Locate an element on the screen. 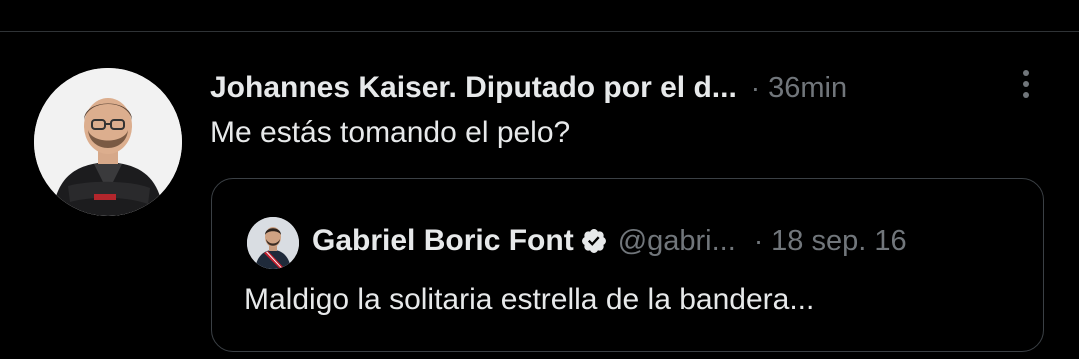 The width and height of the screenshot is (1079, 359). author-avatar is located at coordinates (108, 142).